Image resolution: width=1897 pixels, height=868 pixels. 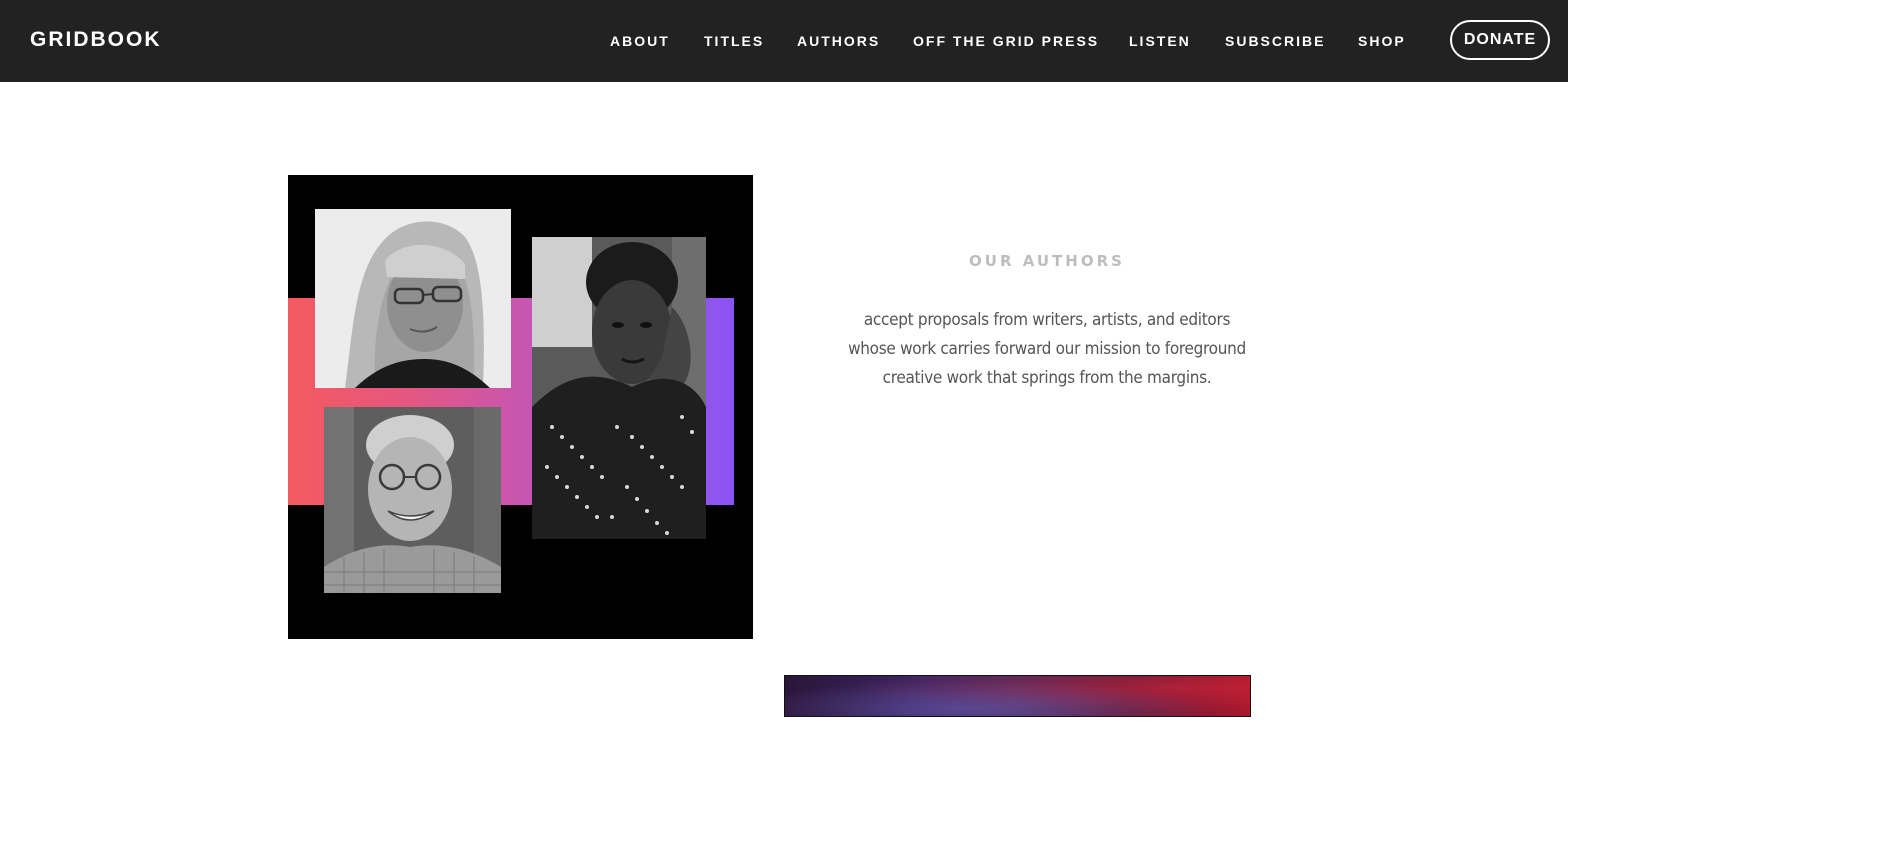 I want to click on nav-authors: AUTHORS, so click(x=838, y=42).